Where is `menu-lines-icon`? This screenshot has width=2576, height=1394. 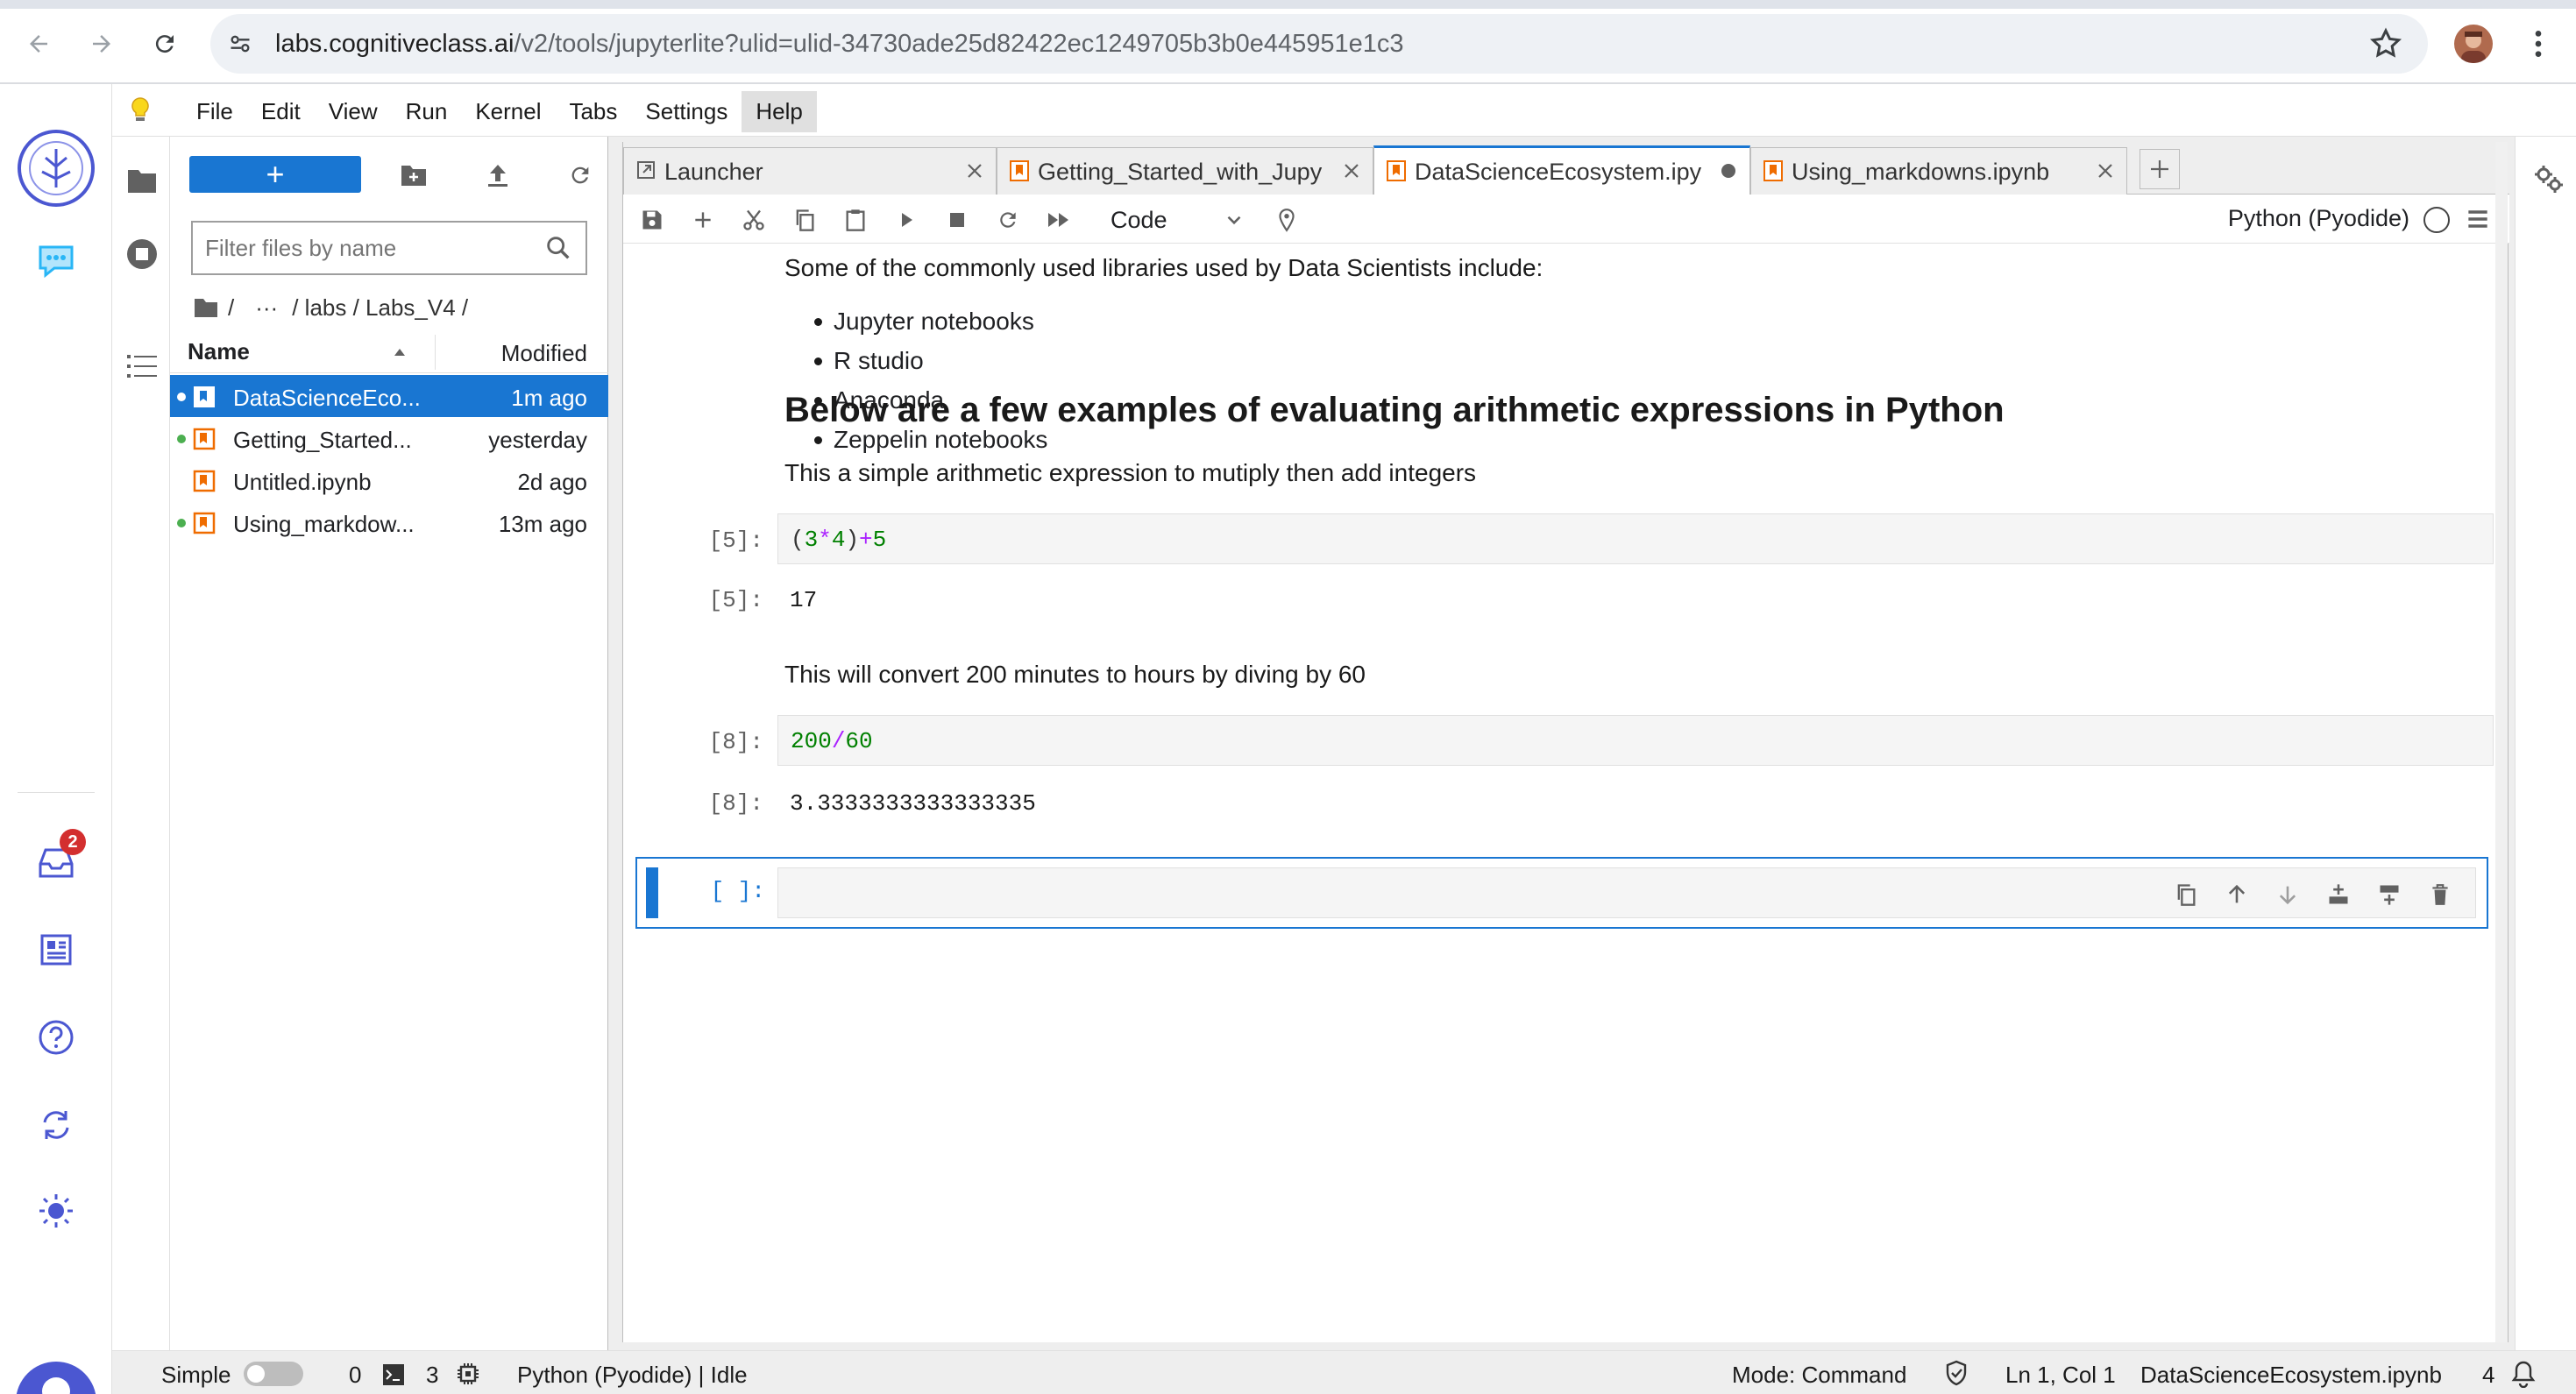
menu-lines-icon is located at coordinates (2478, 219).